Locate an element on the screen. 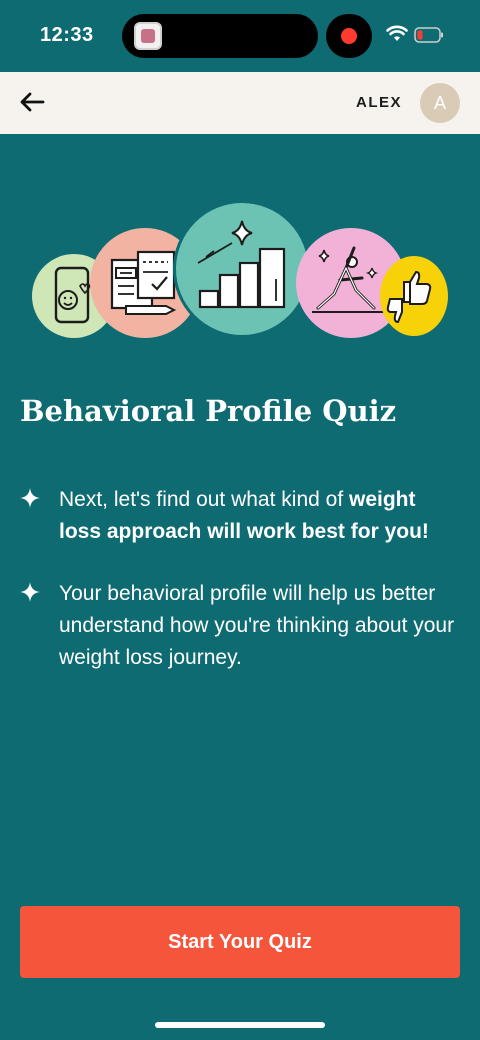  progress-chart-circle is located at coordinates (242, 269).